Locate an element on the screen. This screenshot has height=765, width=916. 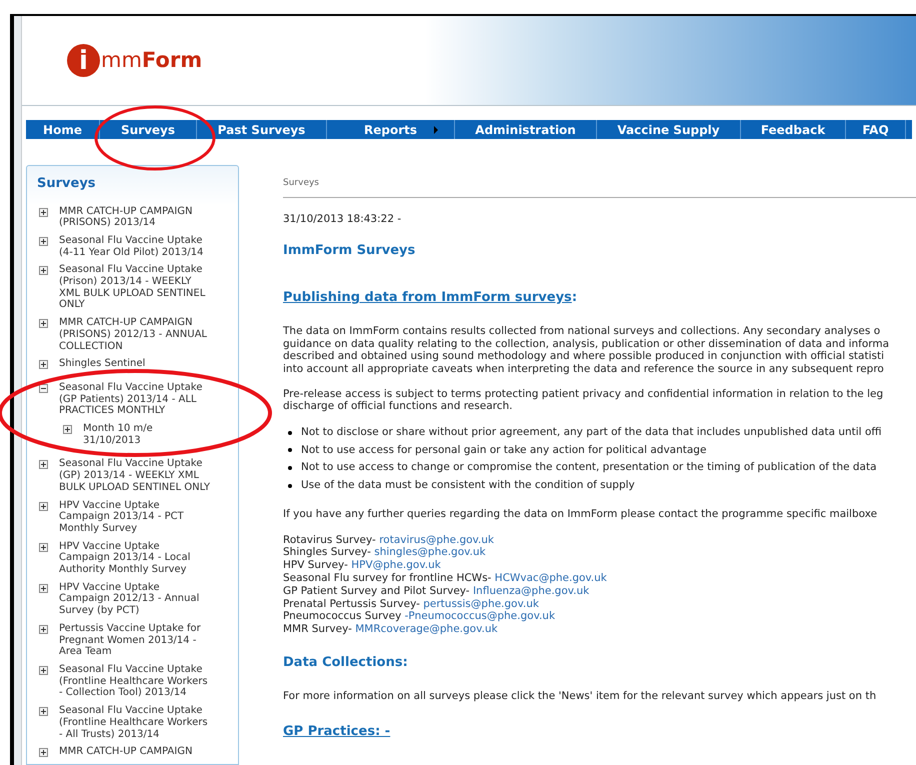
sidebar-title: Surveys is located at coordinates (67, 184).